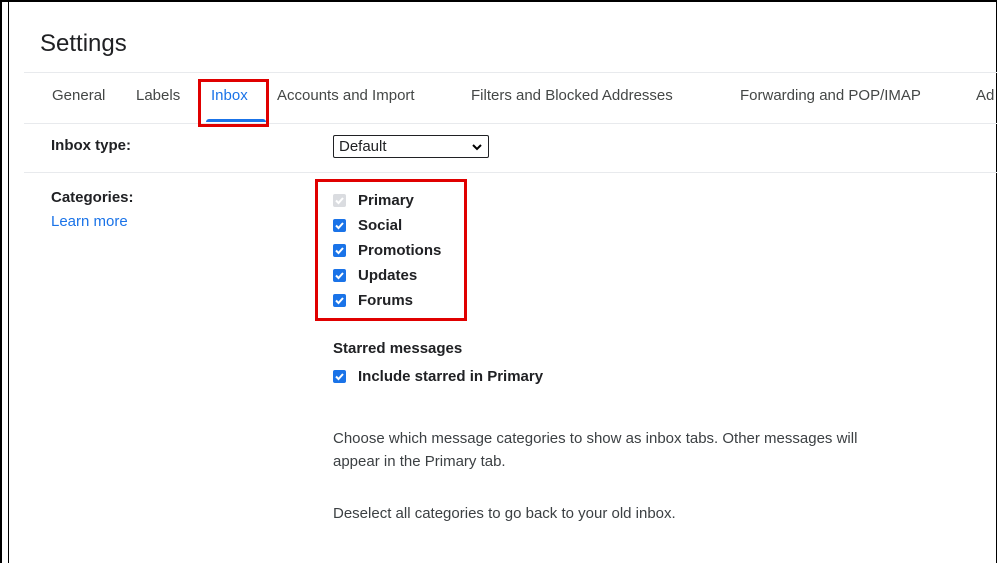 This screenshot has width=997, height=563. I want to click on tab-accounts-and-import: Accounts and Import, so click(346, 95).